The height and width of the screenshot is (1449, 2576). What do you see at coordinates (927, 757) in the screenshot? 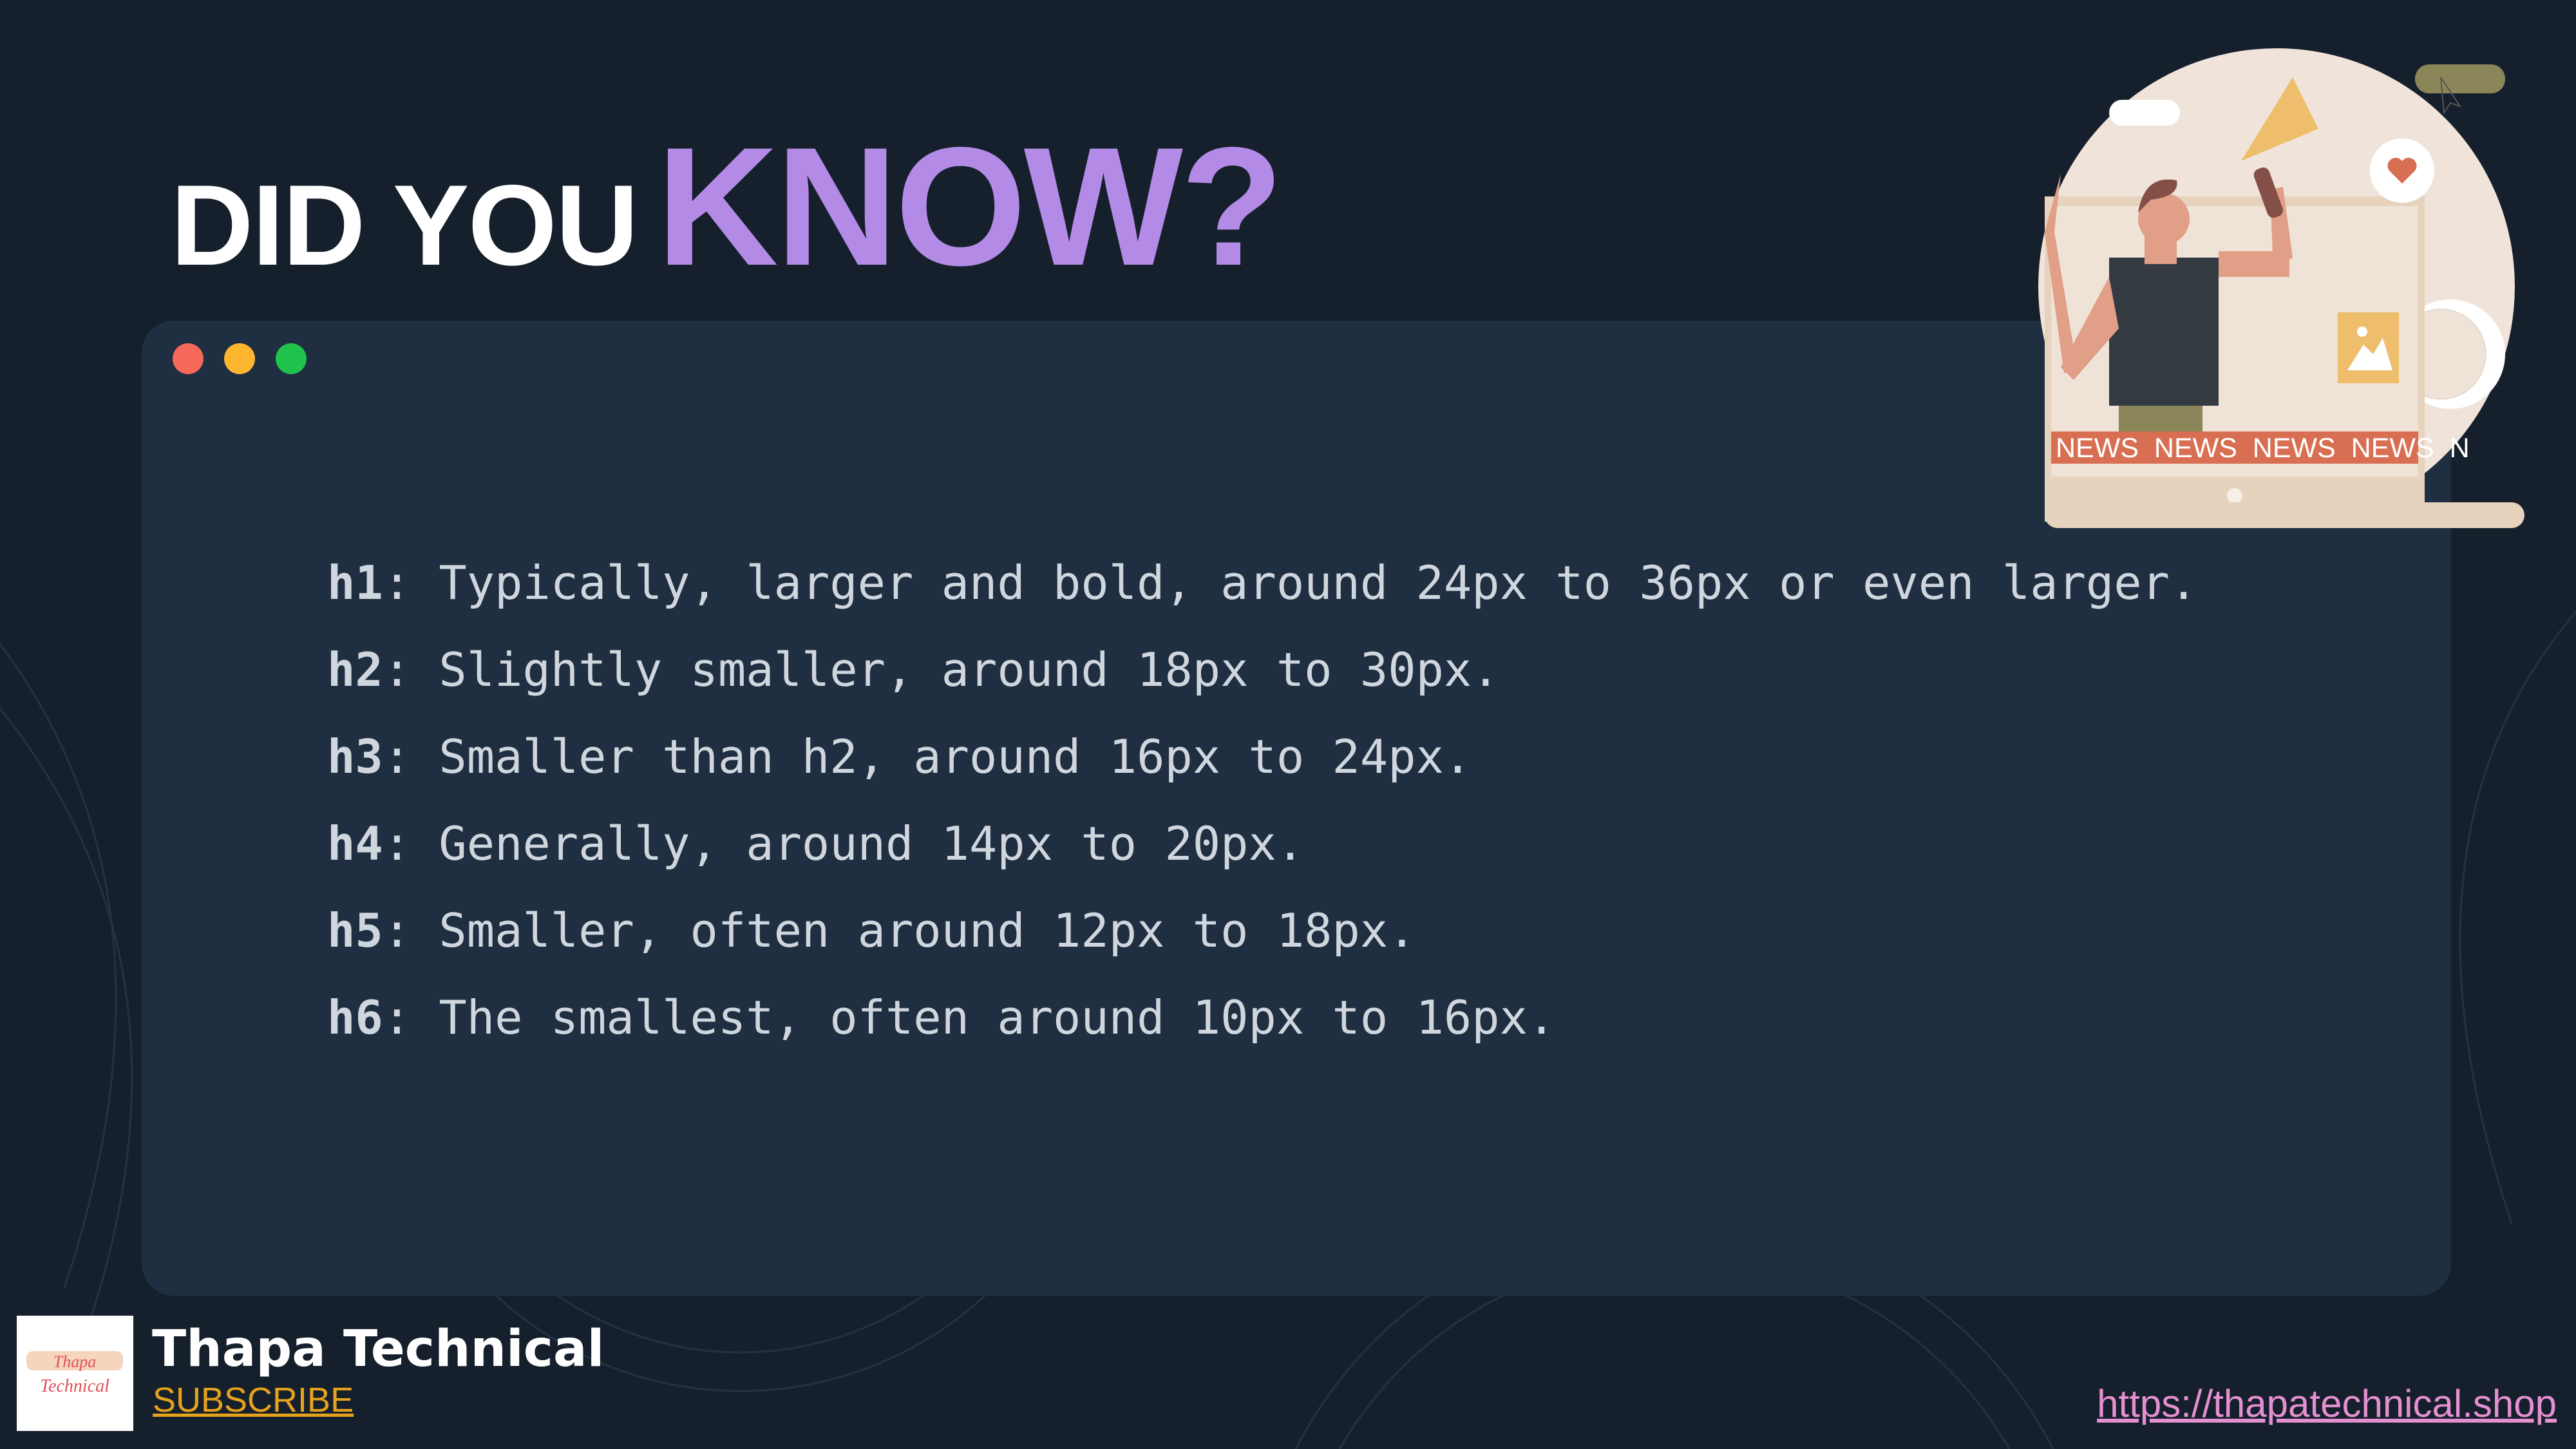
I see `line-text: : Smaller than h2, around 16px to 24px.` at bounding box center [927, 757].